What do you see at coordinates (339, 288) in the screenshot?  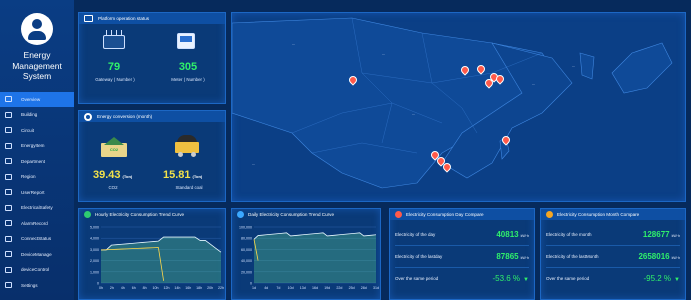 I see `daily-xtick: 22d` at bounding box center [339, 288].